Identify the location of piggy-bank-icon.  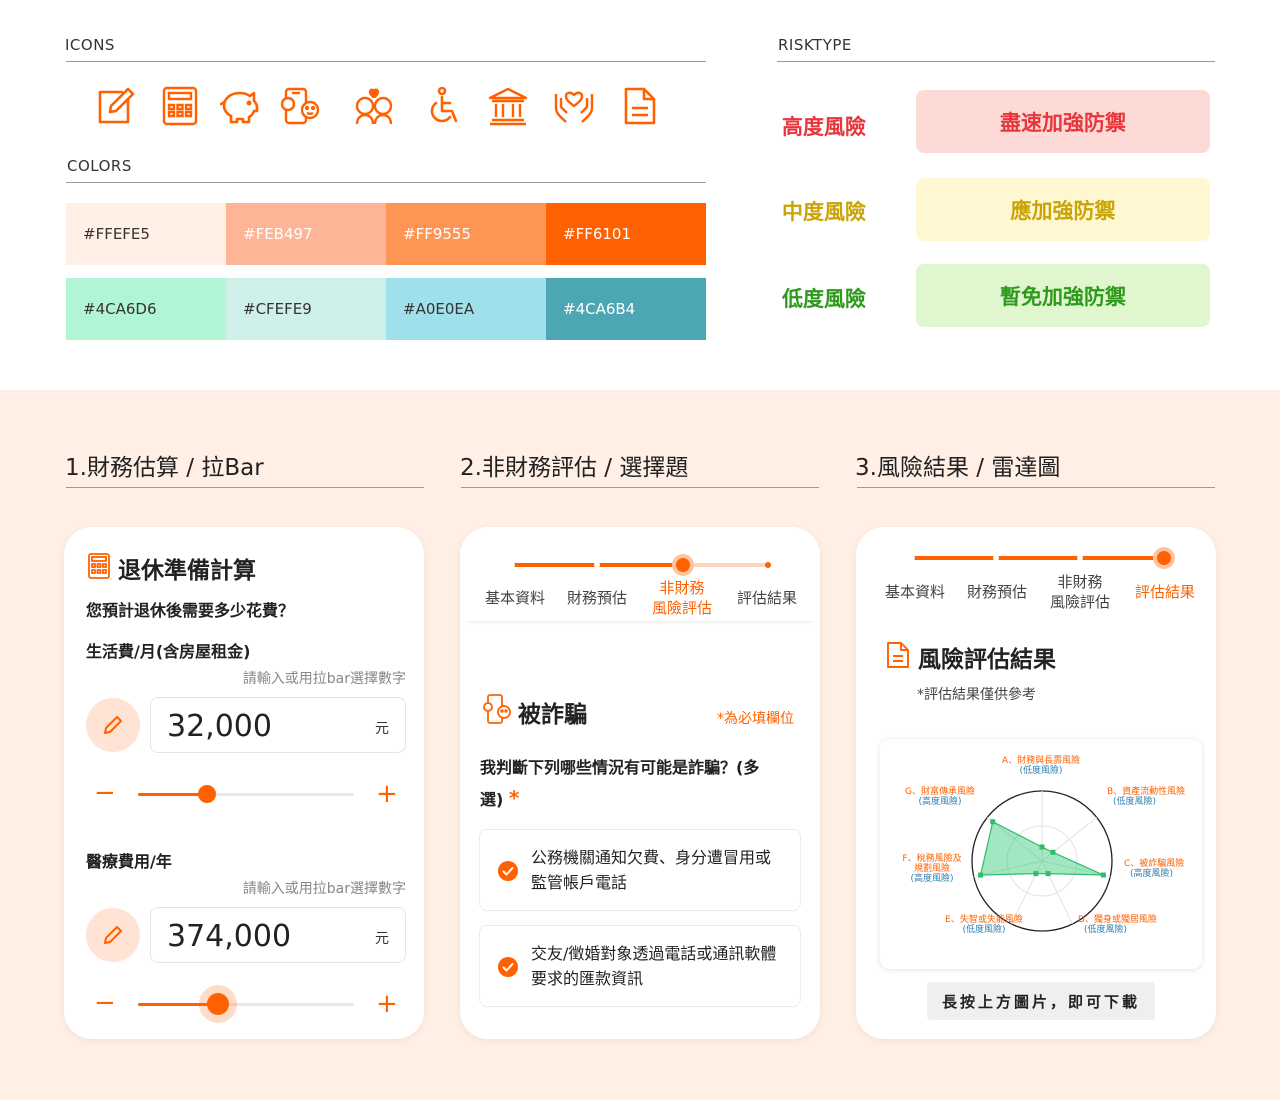
(238, 106).